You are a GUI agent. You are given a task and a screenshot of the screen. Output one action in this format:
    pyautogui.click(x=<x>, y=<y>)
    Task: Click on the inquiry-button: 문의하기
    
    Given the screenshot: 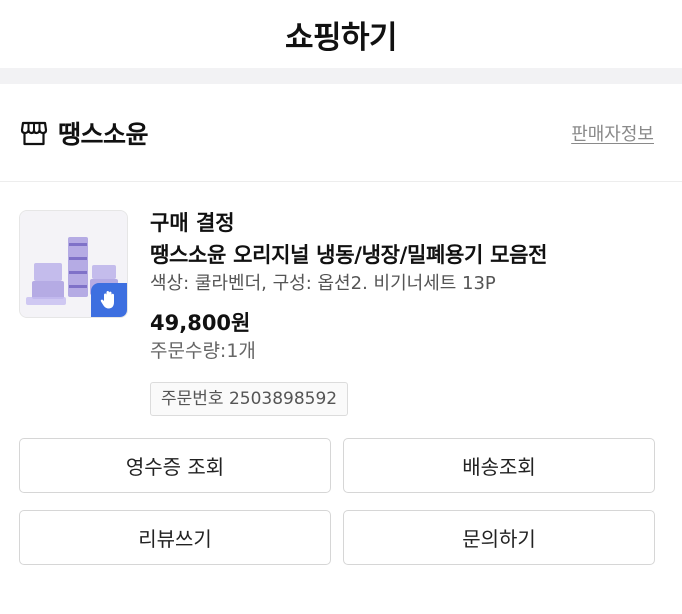 What is the action you would take?
    pyautogui.click(x=499, y=537)
    